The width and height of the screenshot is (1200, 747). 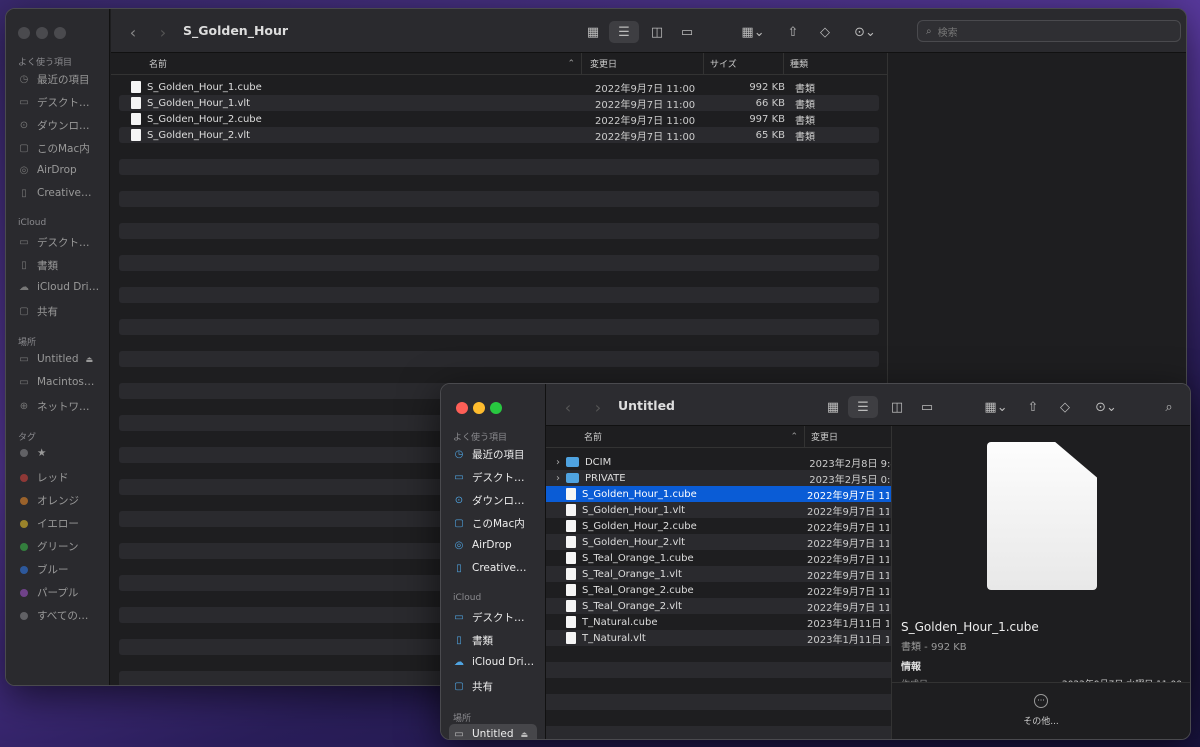 I want to click on table-row: S_Golden_Hour_2.vlt 2022年9月7日 11:, so click(x=718, y=542).